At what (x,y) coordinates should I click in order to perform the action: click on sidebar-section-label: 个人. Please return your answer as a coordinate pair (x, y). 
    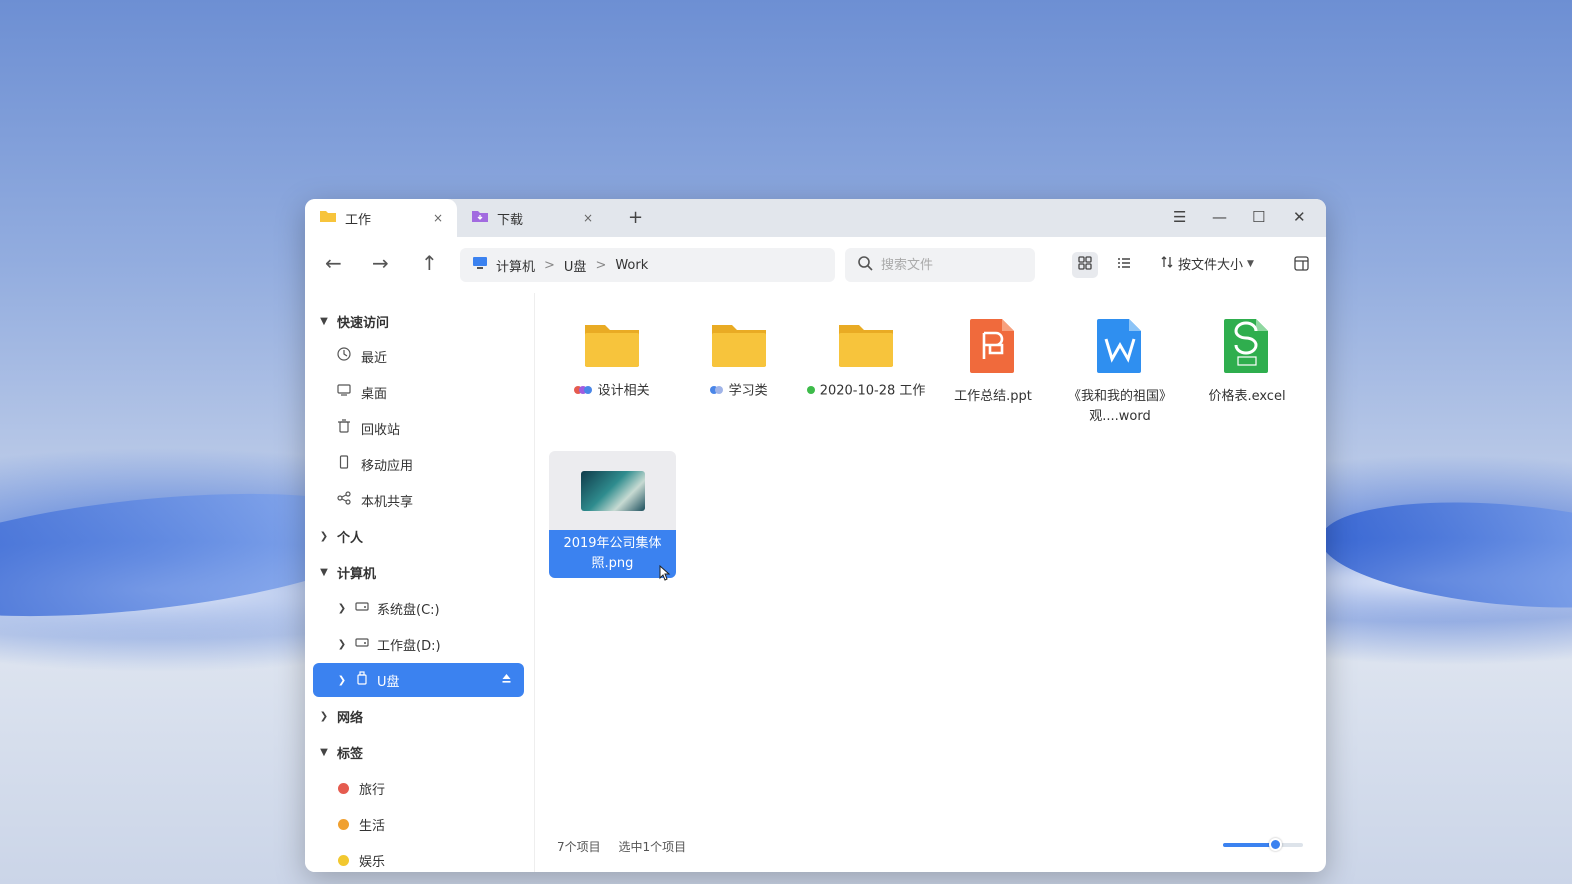
    Looking at the image, I should click on (350, 538).